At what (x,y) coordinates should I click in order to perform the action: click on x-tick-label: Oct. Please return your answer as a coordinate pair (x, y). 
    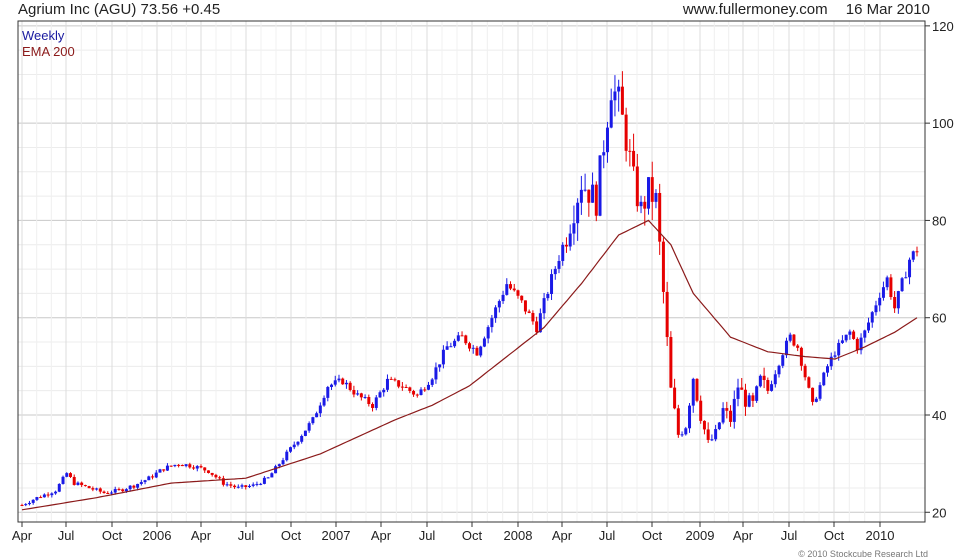
    Looking at the image, I should click on (472, 535).